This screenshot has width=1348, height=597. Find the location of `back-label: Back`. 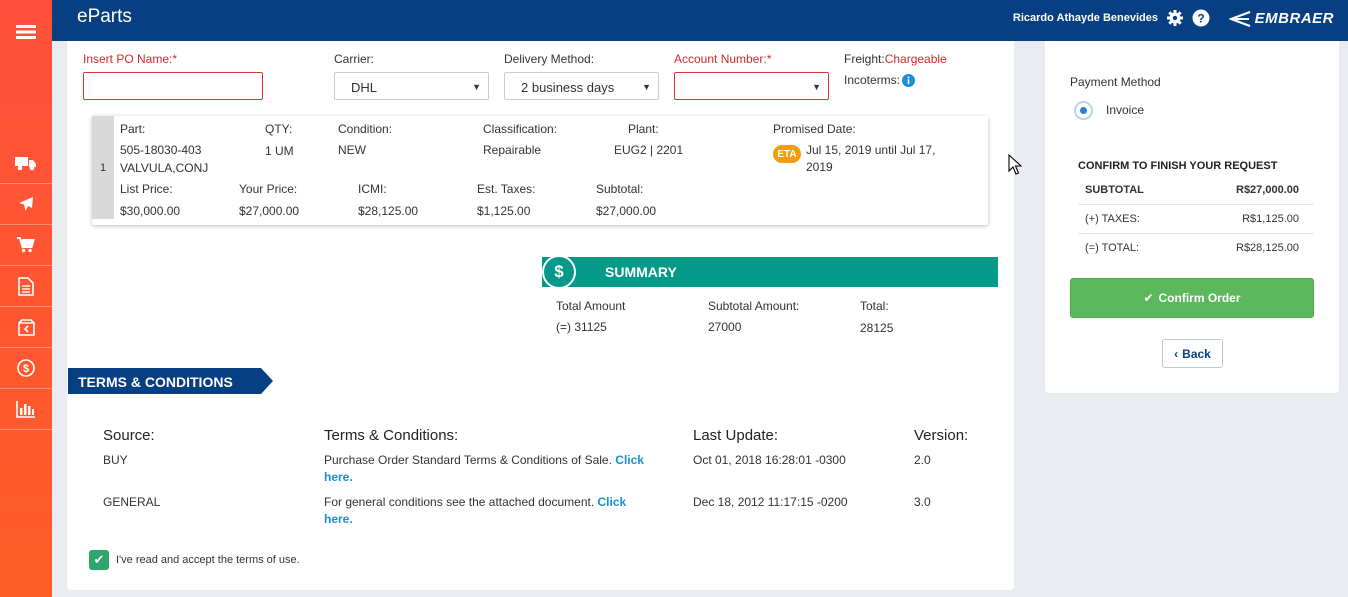

back-label: Back is located at coordinates (1196, 353).